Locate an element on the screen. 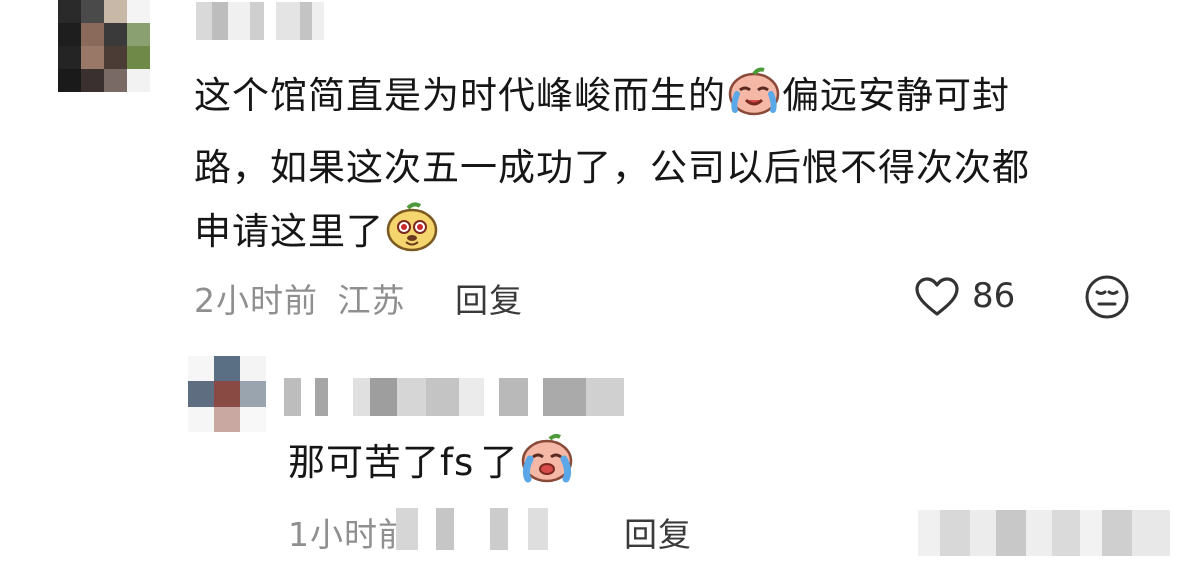 The width and height of the screenshot is (1179, 564). comment-meta: 2小时前 江苏 is located at coordinates (300, 298).